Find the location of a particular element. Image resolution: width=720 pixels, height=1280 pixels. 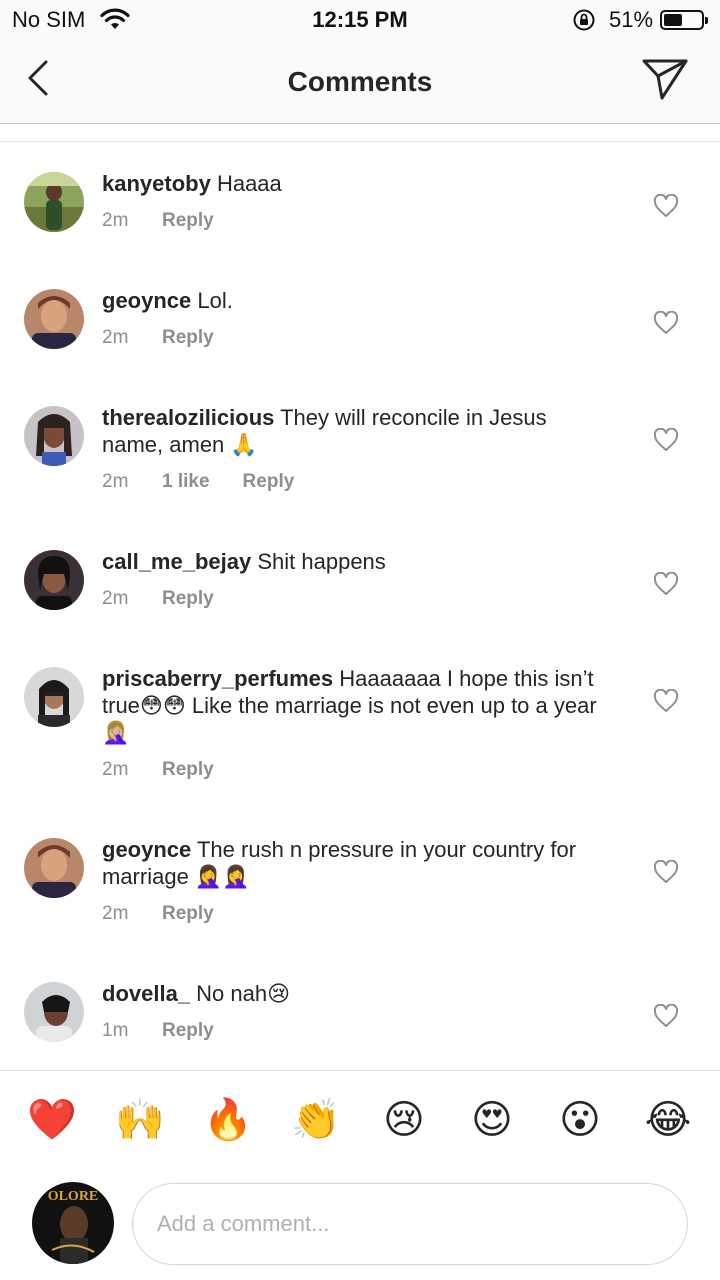

comment-meta: 2m 1 like Reply is located at coordinates (198, 482).